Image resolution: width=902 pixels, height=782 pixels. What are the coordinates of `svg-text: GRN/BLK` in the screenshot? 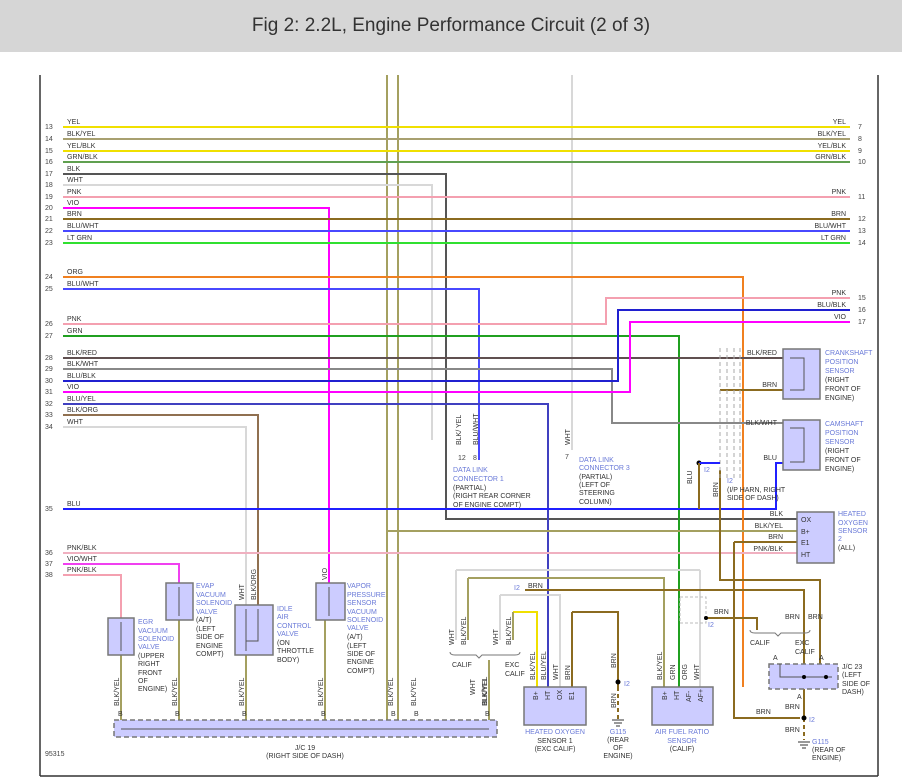 It's located at (830, 157).